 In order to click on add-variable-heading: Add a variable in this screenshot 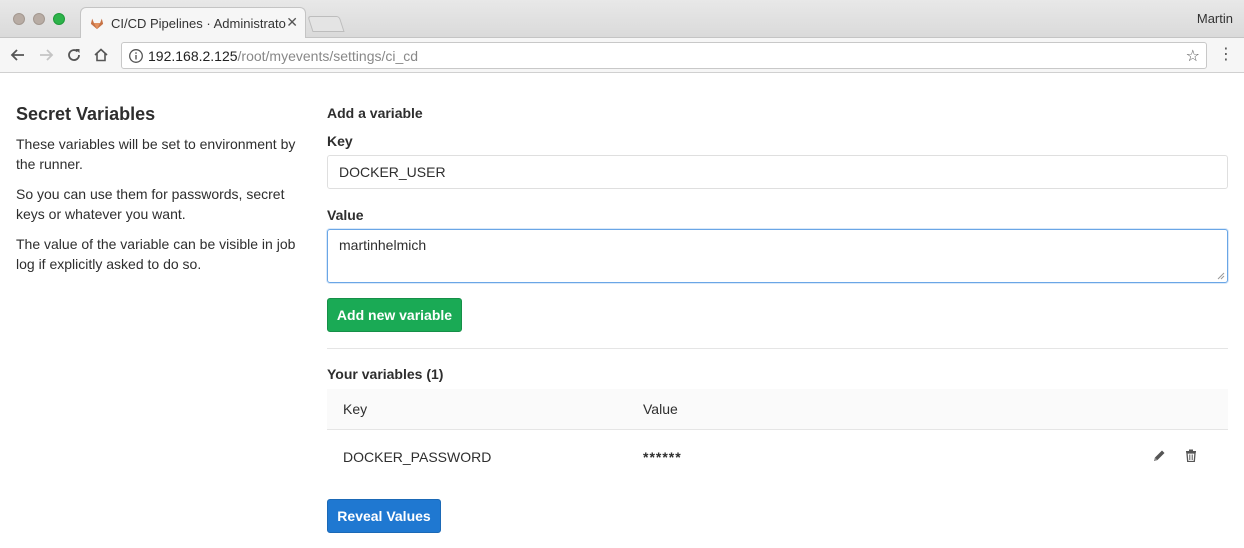, I will do `click(375, 113)`.